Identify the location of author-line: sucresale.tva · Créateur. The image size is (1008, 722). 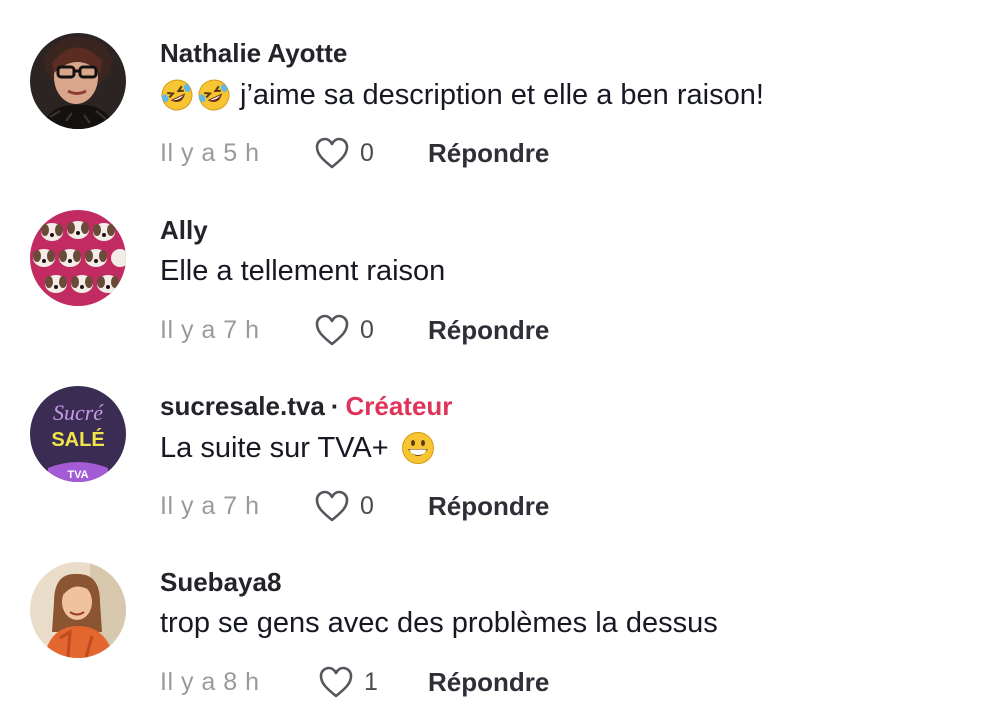
(306, 406).